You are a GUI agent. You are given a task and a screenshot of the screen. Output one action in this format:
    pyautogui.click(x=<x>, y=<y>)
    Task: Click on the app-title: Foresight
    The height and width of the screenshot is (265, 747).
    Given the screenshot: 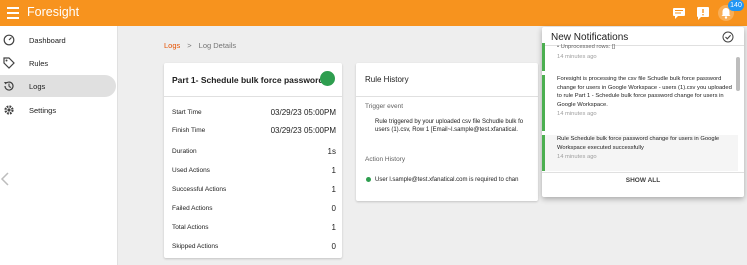 What is the action you would take?
    pyautogui.click(x=53, y=12)
    